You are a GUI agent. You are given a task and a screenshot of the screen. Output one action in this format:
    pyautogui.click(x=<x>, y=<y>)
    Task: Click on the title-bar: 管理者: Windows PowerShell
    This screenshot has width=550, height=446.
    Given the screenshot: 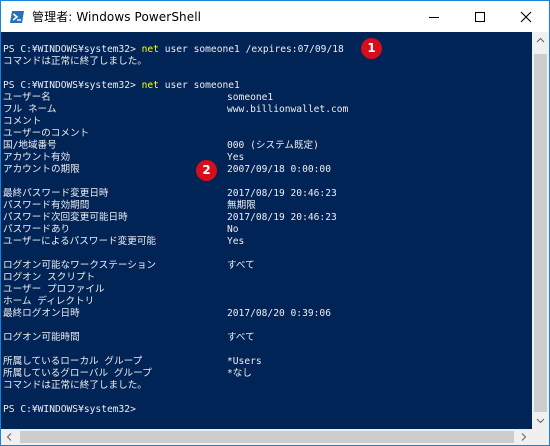 What is the action you would take?
    pyautogui.click(x=275, y=16)
    